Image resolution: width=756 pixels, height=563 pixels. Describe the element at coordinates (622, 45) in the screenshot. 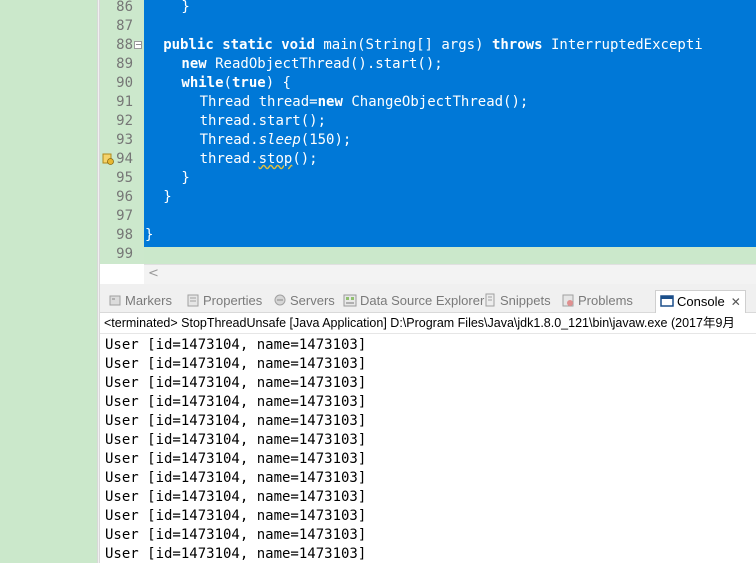

I see `code-token: InterruptedExcepti` at that location.